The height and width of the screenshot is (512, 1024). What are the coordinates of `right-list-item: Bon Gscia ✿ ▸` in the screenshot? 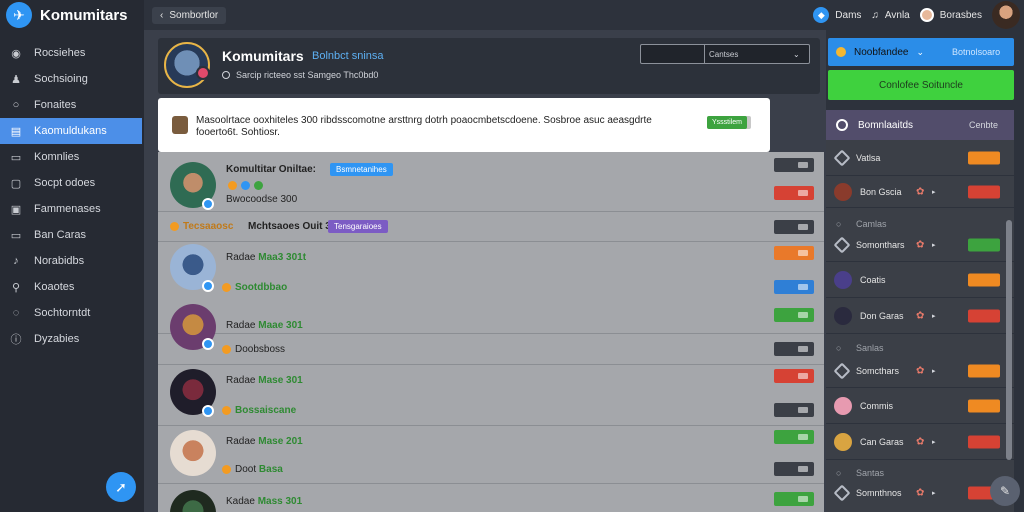 It's located at (920, 192).